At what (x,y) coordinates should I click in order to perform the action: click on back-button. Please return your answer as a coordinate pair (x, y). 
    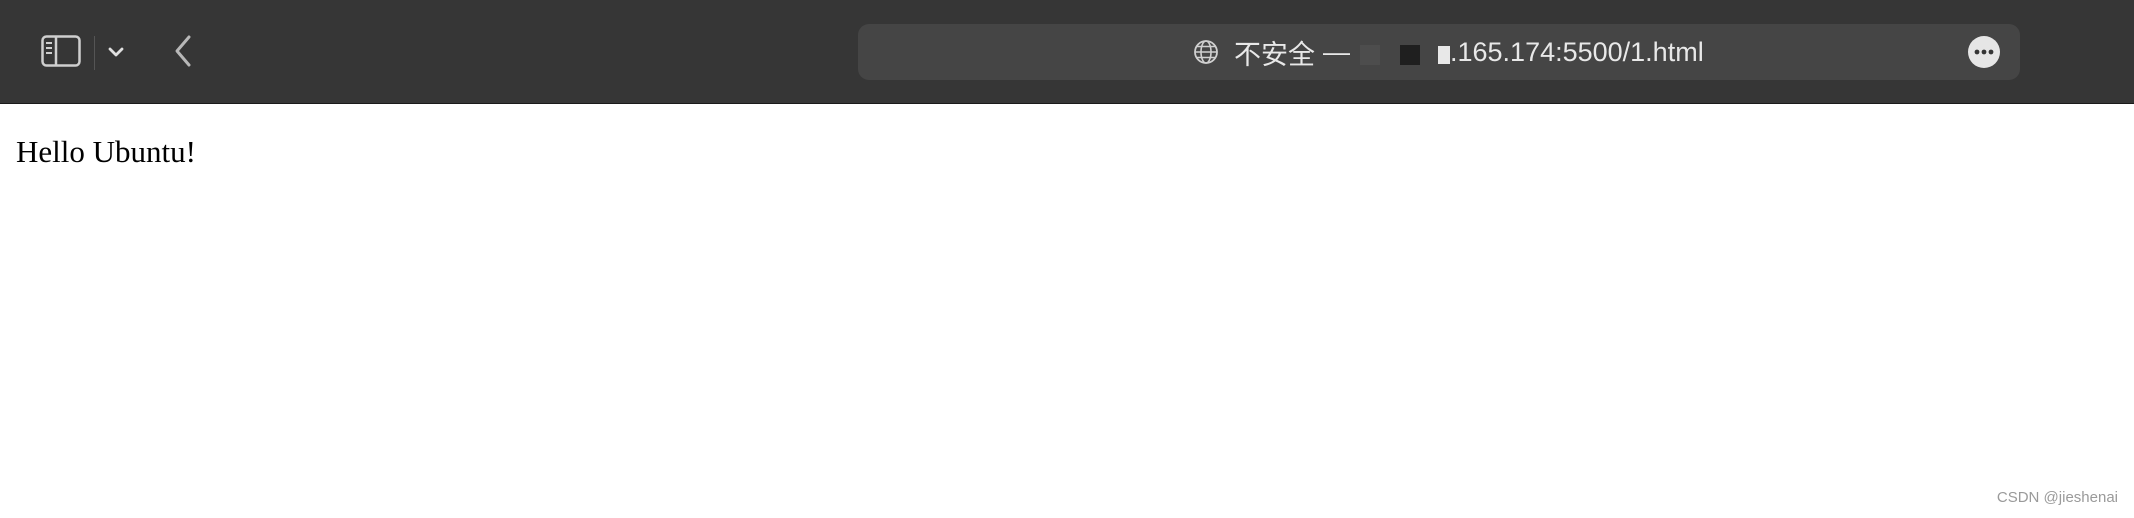
    Looking at the image, I should click on (183, 51).